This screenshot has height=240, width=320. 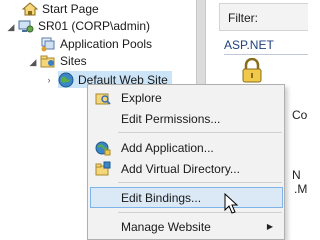 What do you see at coordinates (263, 17) in the screenshot?
I see `filter-bar: Filter:` at bounding box center [263, 17].